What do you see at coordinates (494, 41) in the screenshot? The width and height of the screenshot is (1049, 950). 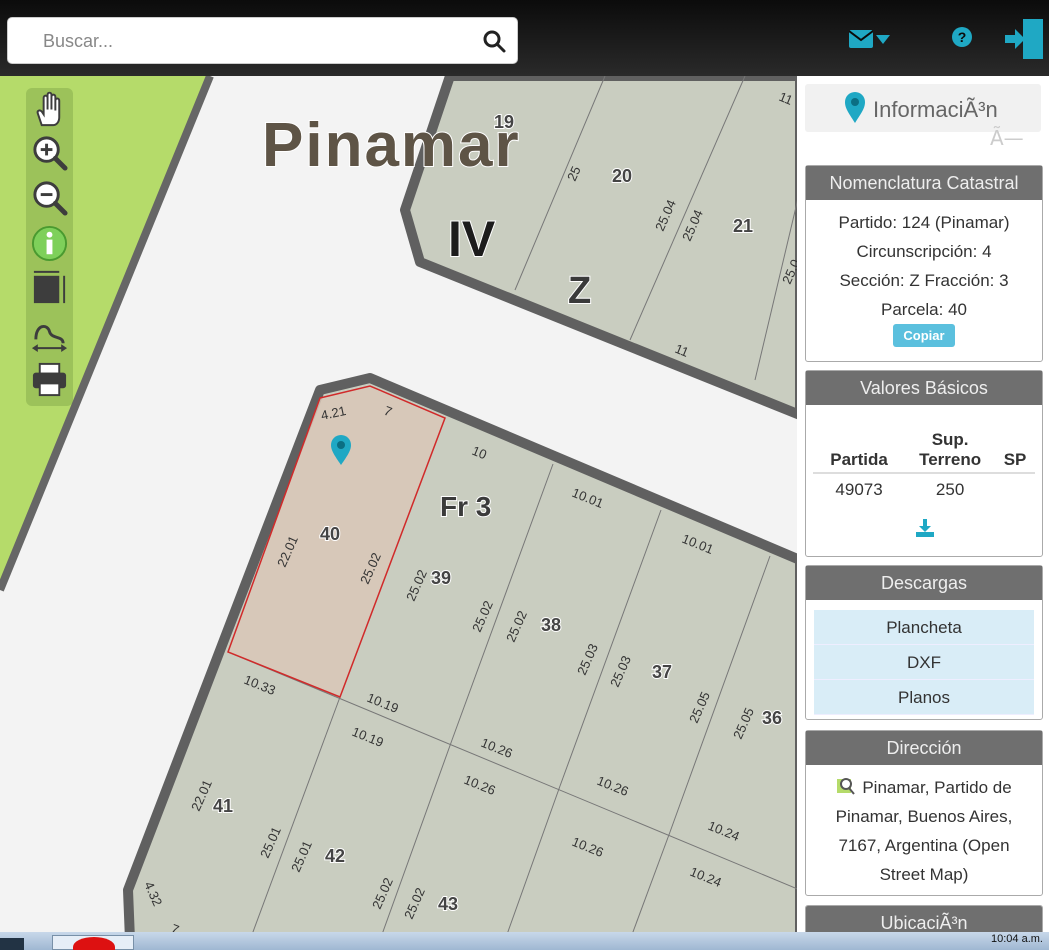 I see `search-icon` at bounding box center [494, 41].